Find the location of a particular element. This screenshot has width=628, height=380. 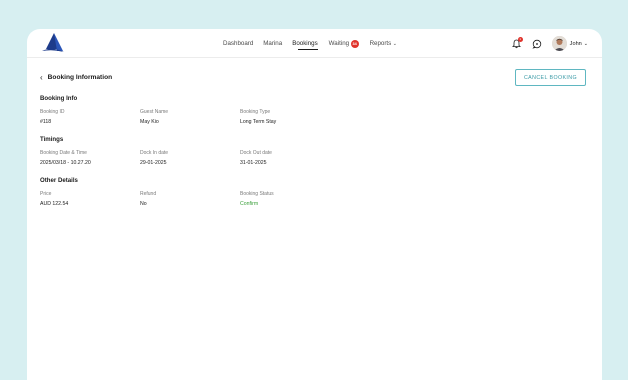

refund-field: Refund No is located at coordinates (190, 199).